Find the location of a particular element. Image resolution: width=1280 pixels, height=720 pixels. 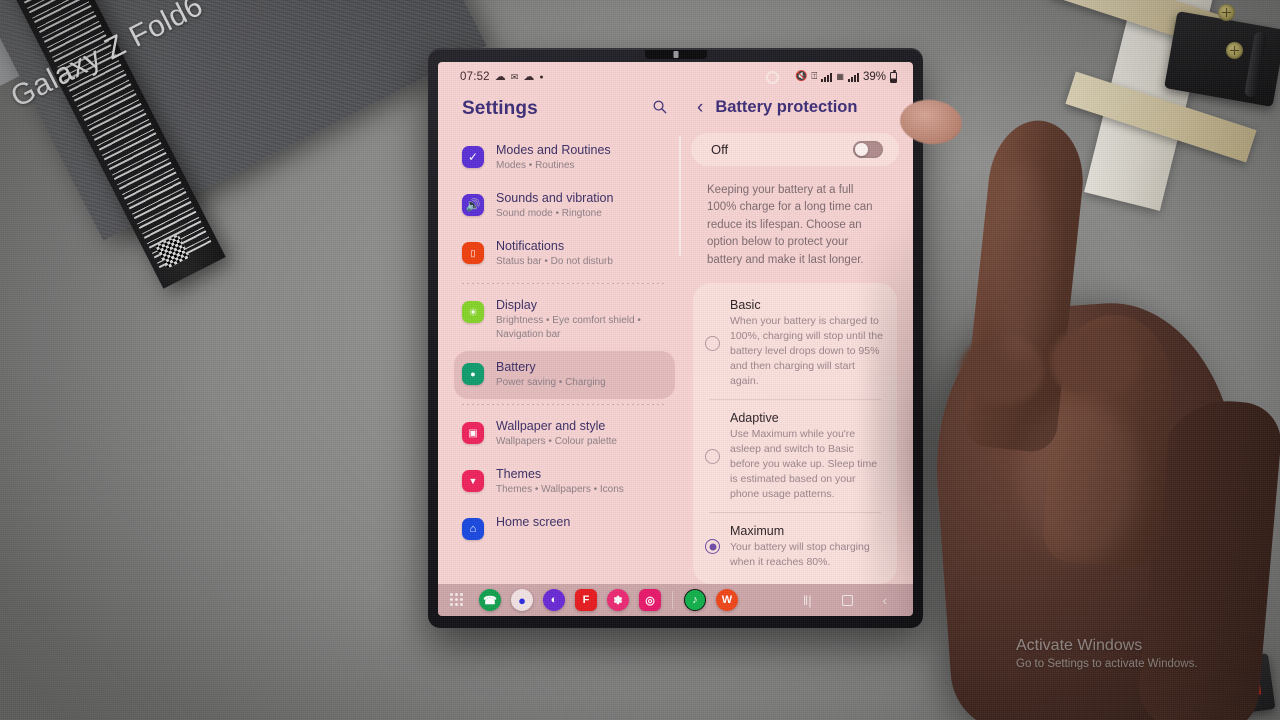

mute-icon: 🔇 is located at coordinates (801, 76).